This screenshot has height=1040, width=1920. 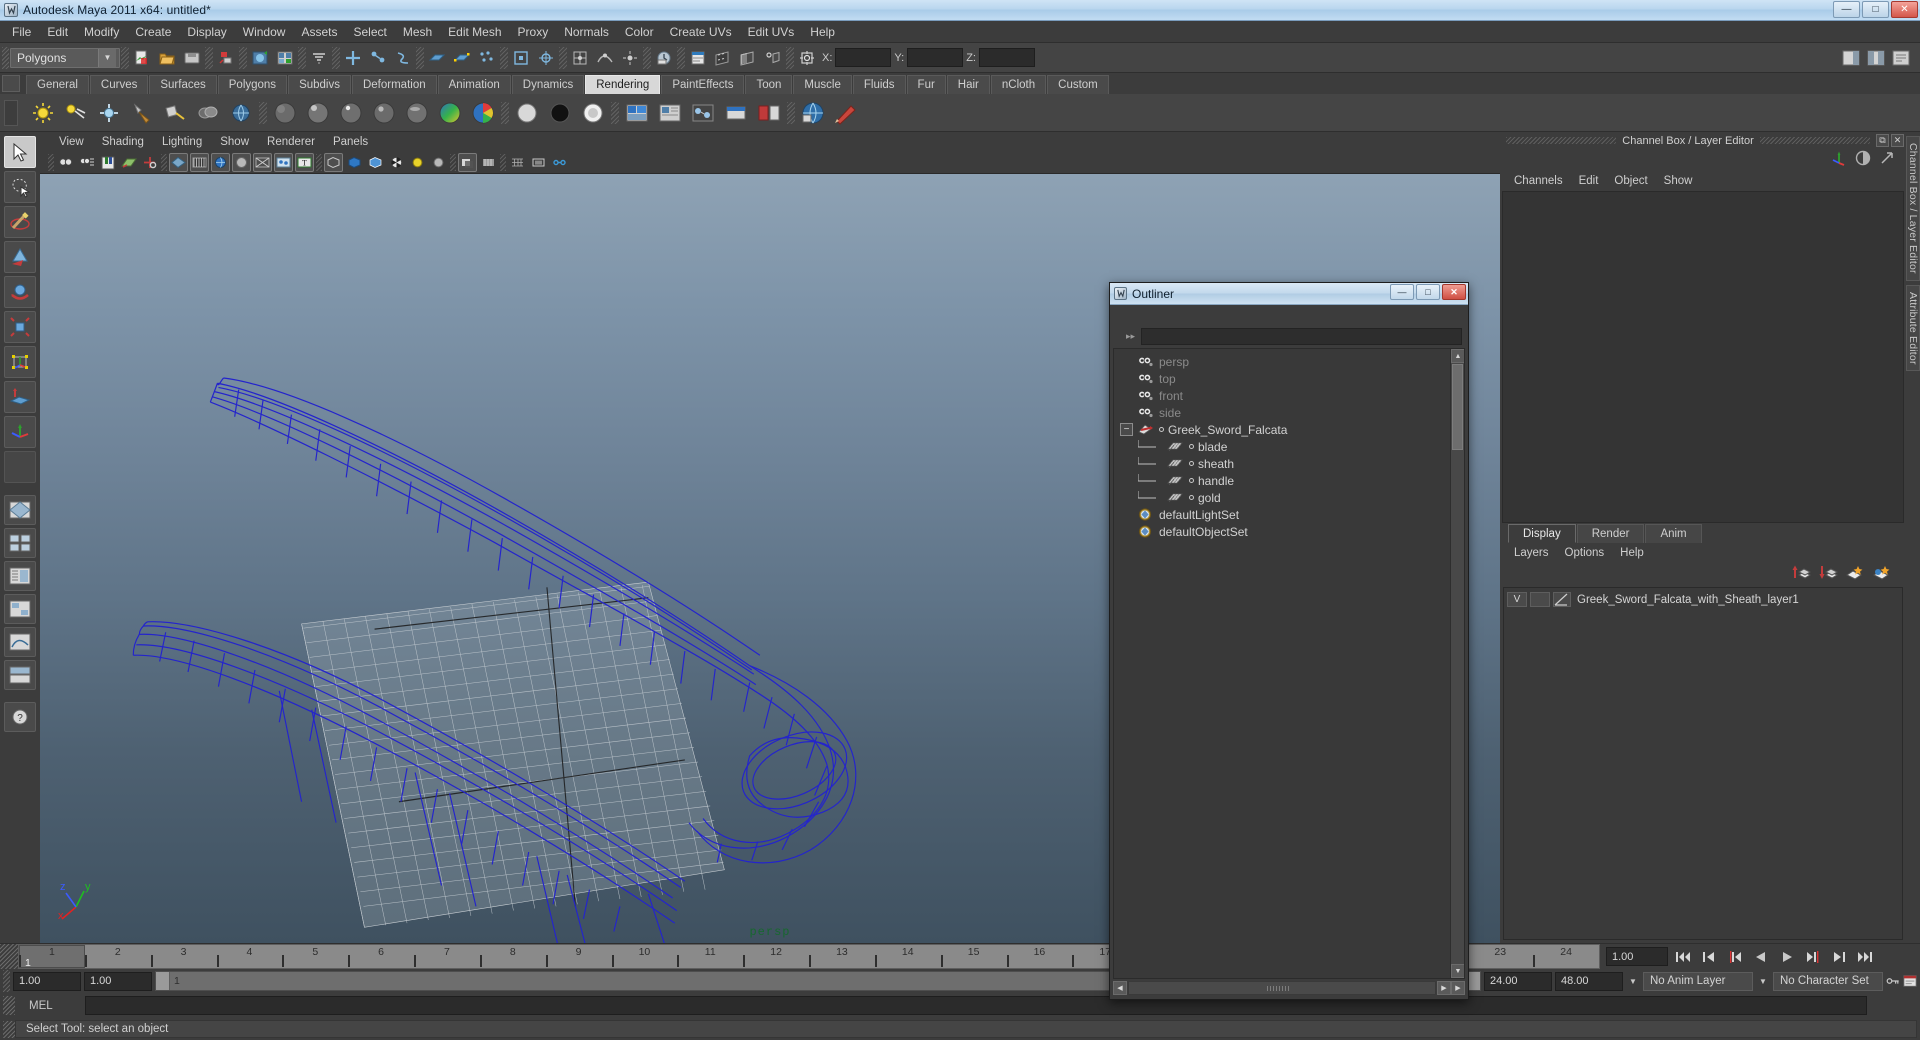 What do you see at coordinates (698, 58) in the screenshot?
I see `render-current-frame-button` at bounding box center [698, 58].